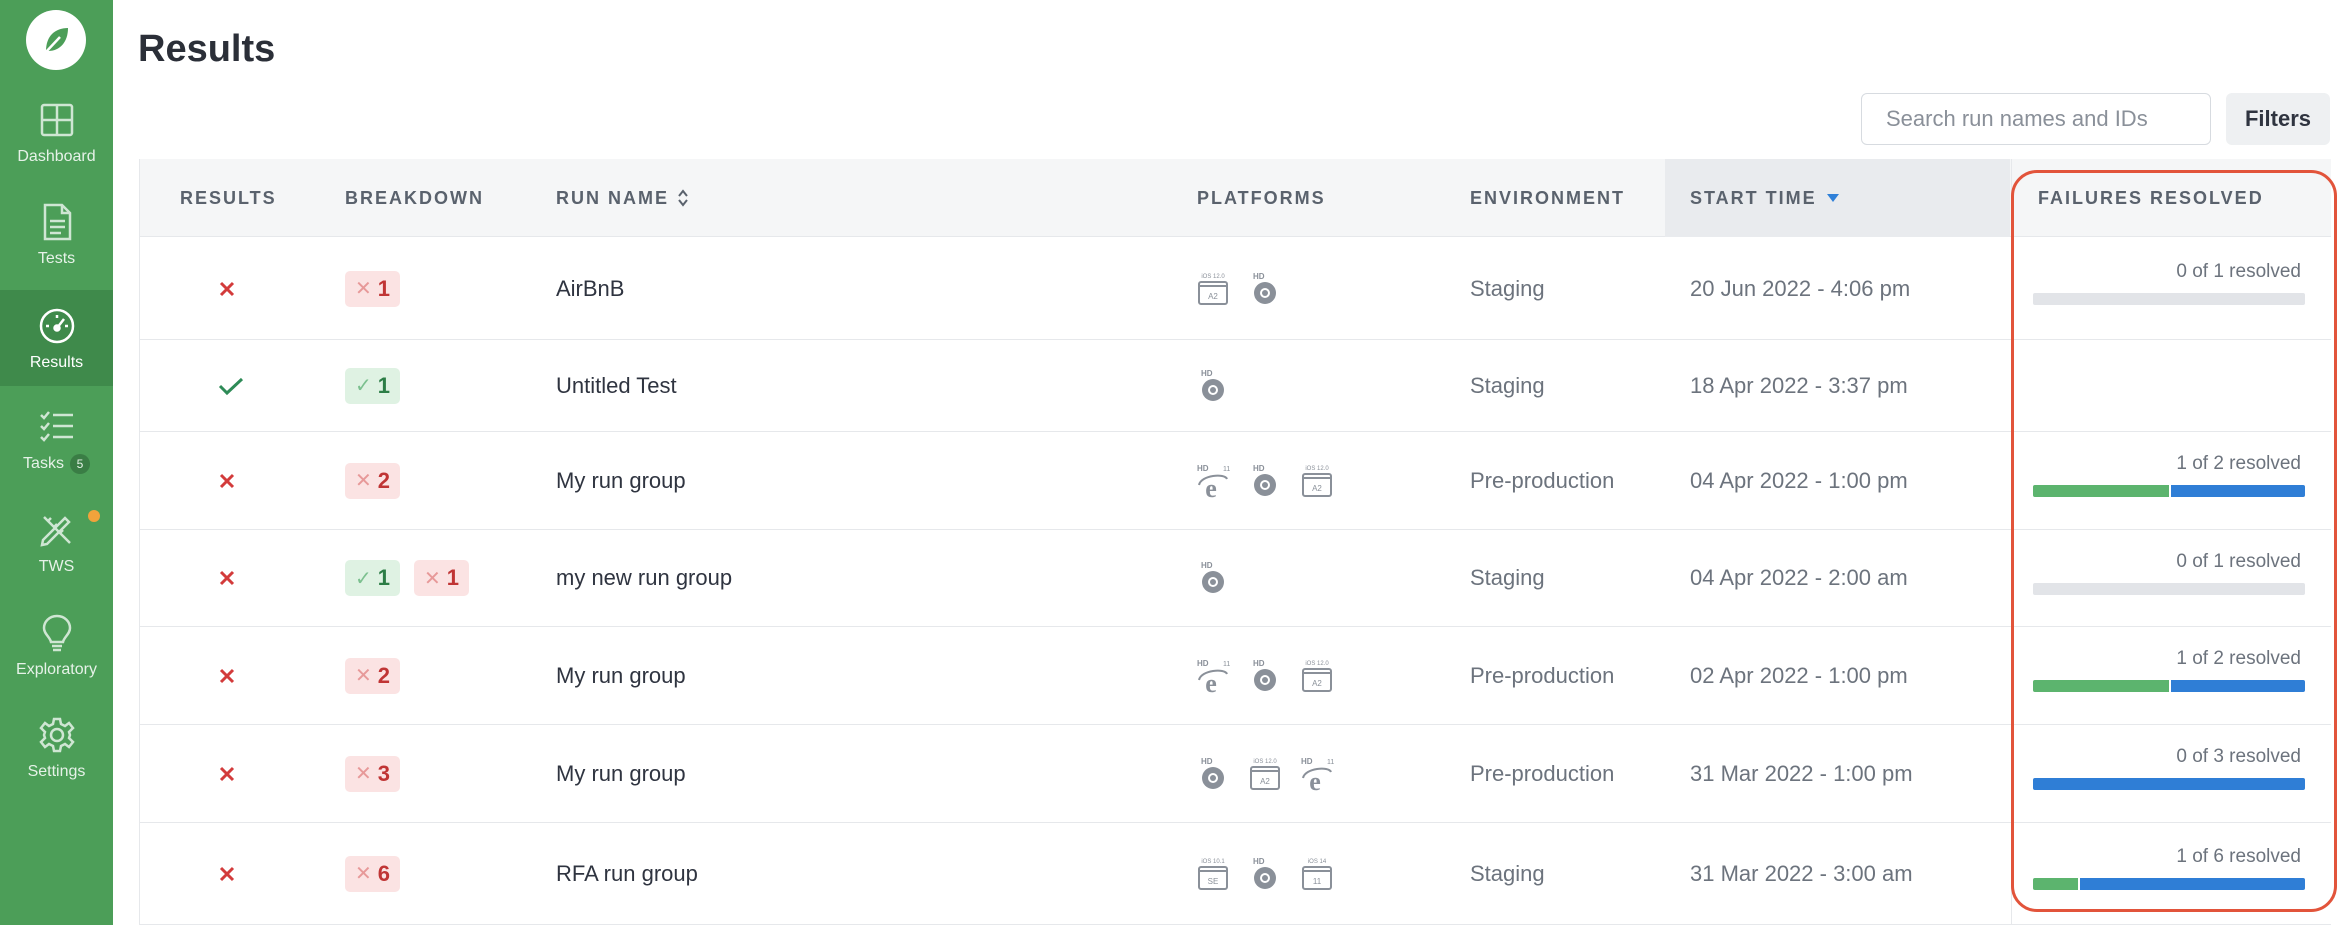 This screenshot has width=2350, height=925. What do you see at coordinates (231, 385) in the screenshot?
I see `pass-status-icon` at bounding box center [231, 385].